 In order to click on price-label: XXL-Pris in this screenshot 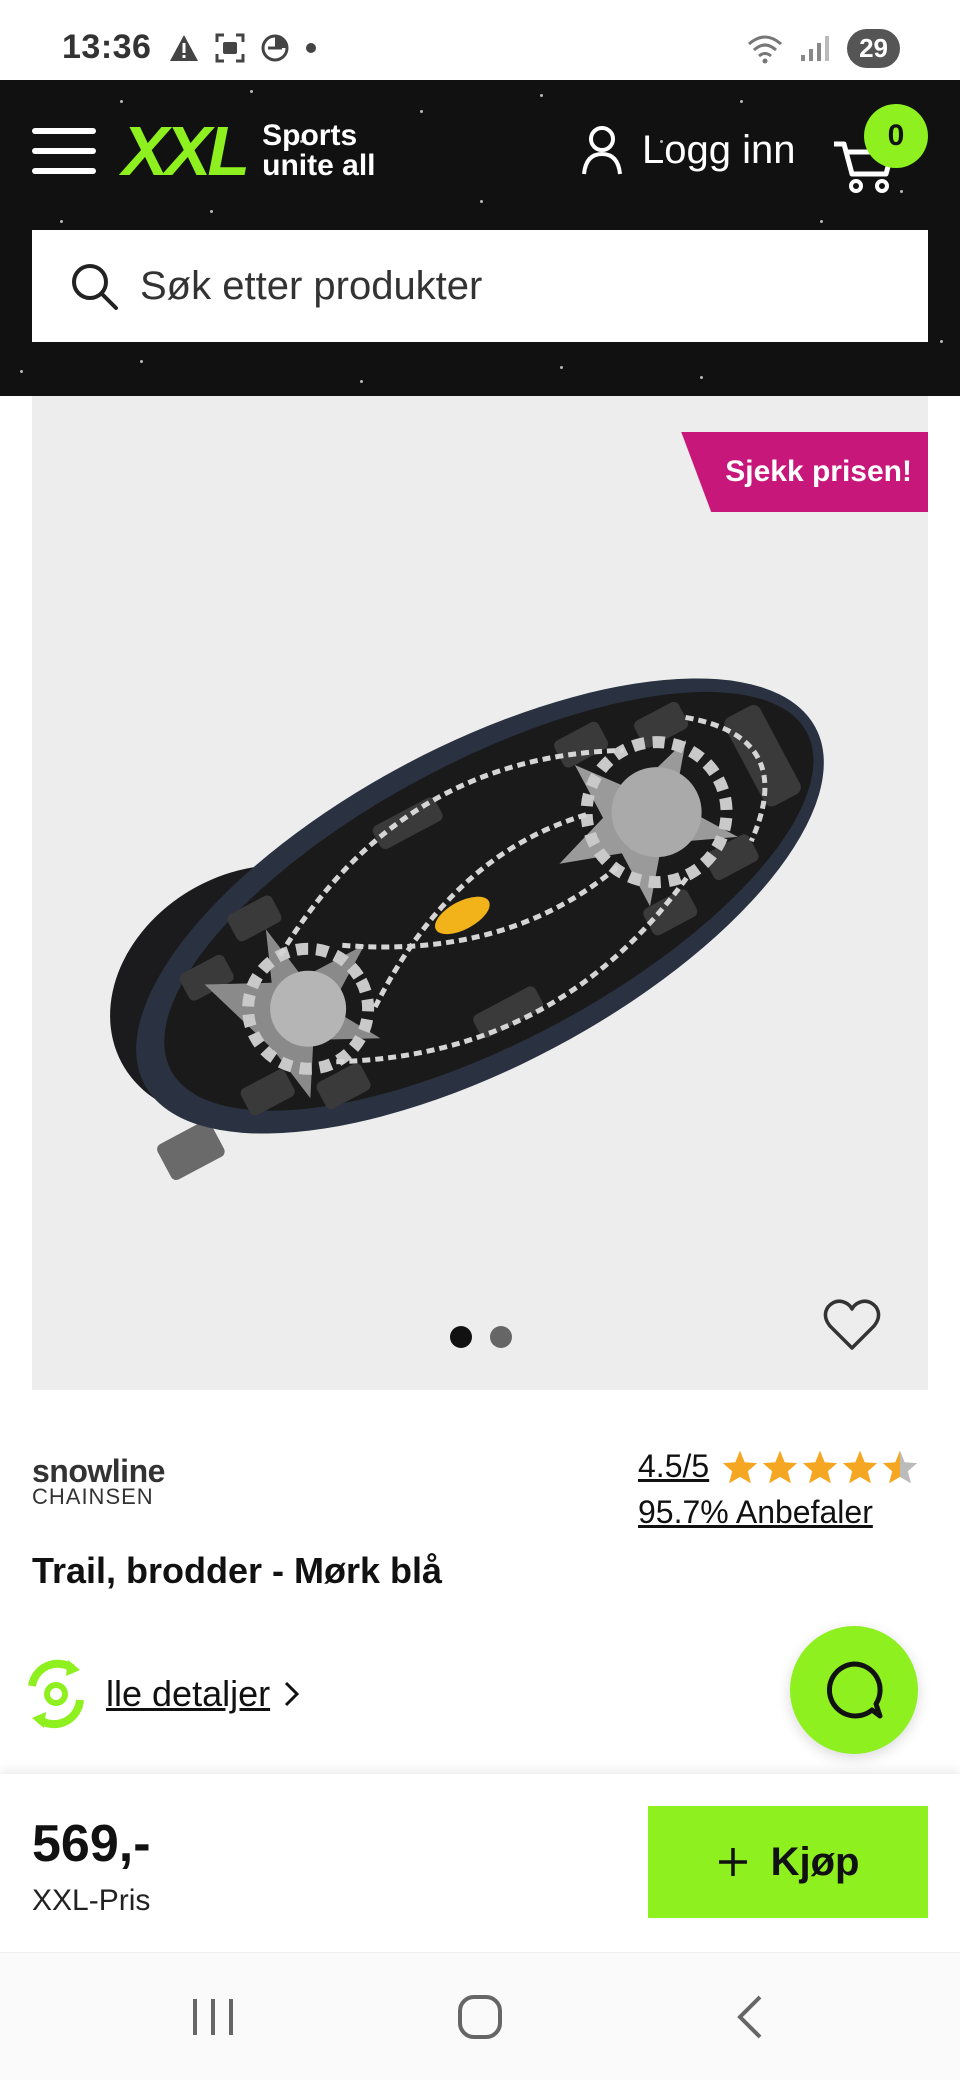, I will do `click(91, 1900)`.